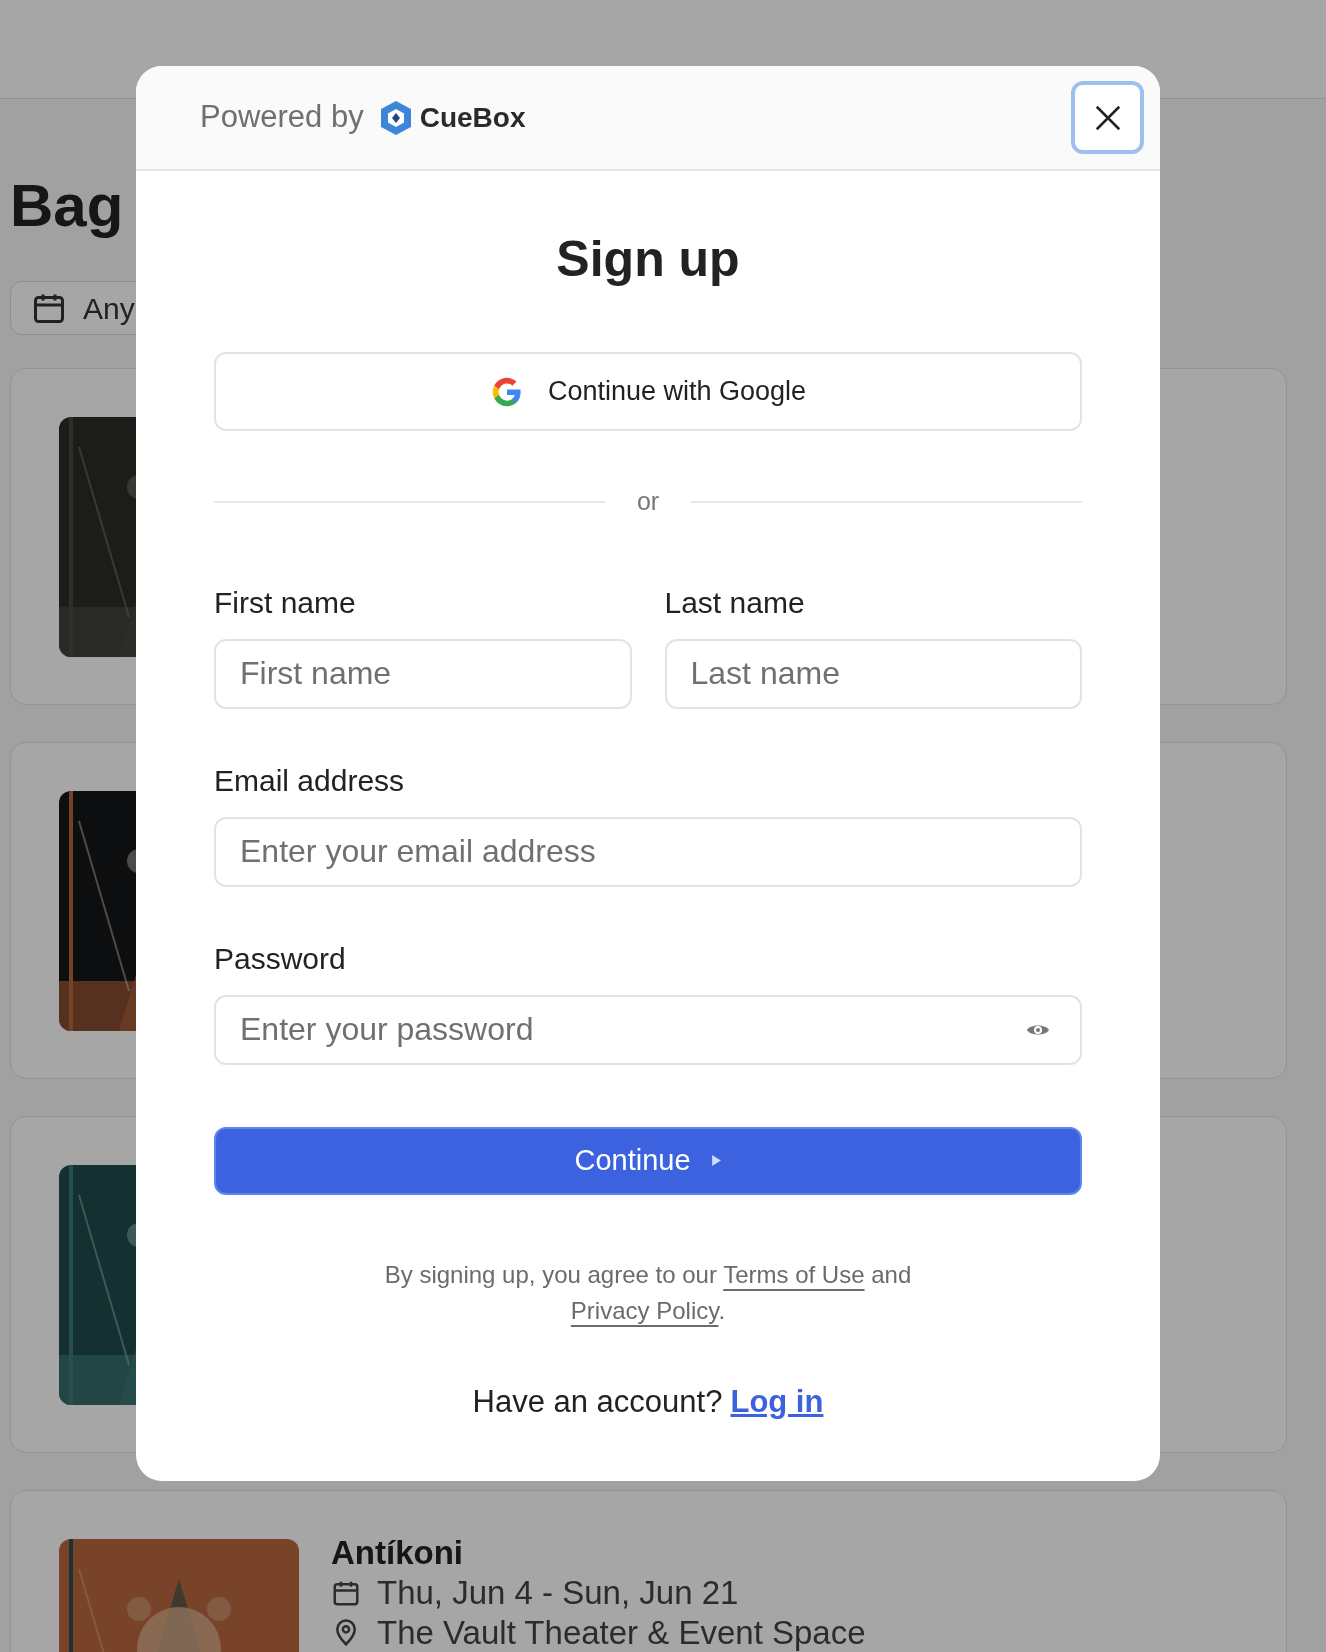 This screenshot has width=1326, height=1652. What do you see at coordinates (735, 602) in the screenshot?
I see `field-label: Last name` at bounding box center [735, 602].